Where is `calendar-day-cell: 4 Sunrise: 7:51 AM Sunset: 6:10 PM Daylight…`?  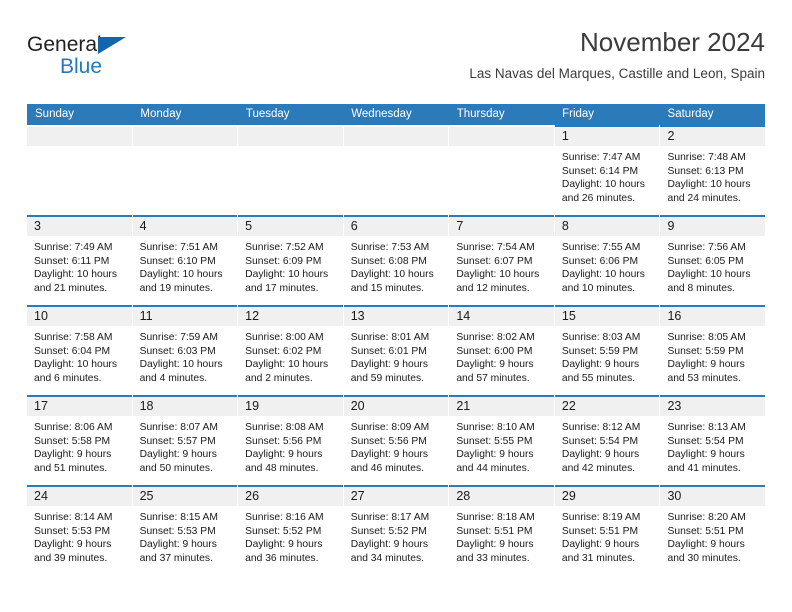 calendar-day-cell: 4 Sunrise: 7:51 AM Sunset: 6:10 PM Daylight… is located at coordinates (185, 260).